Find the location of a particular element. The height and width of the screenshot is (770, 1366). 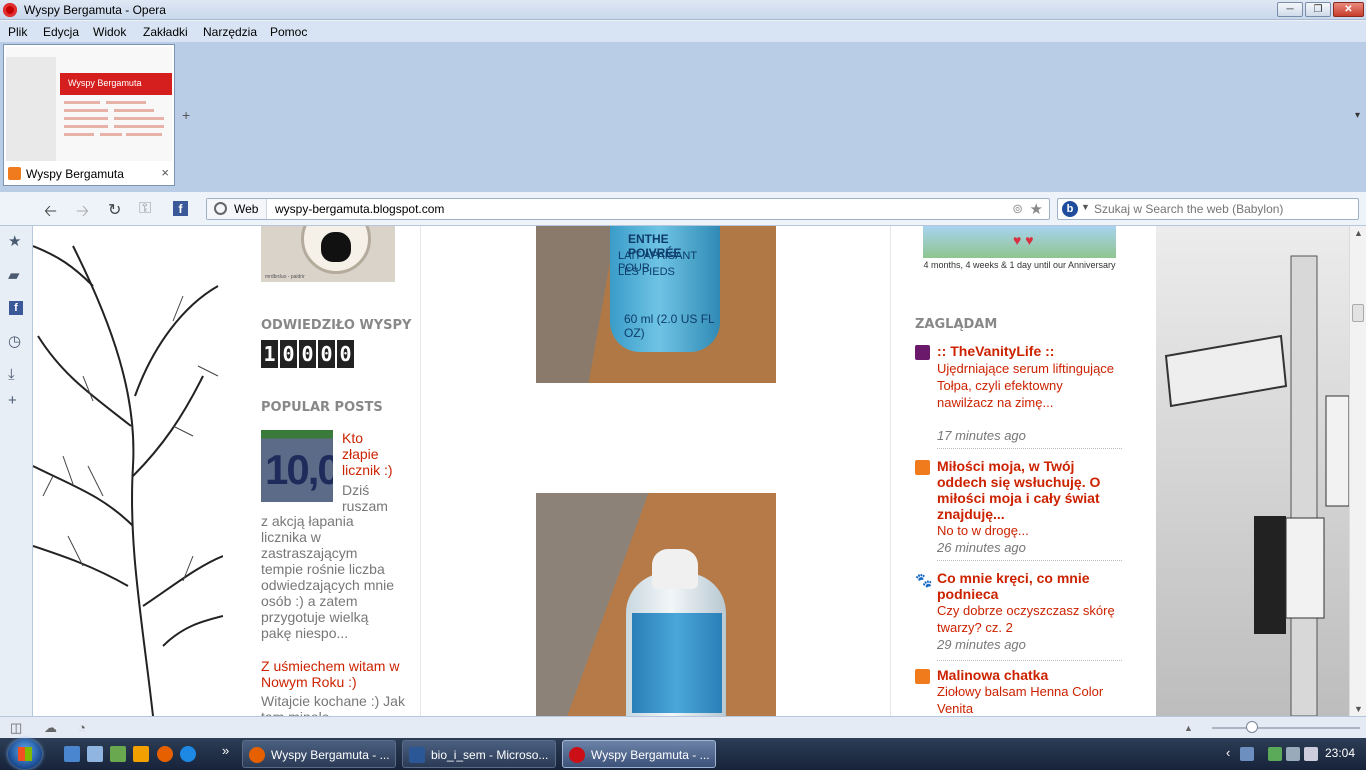

internet-explorer-icon is located at coordinates (188, 754).